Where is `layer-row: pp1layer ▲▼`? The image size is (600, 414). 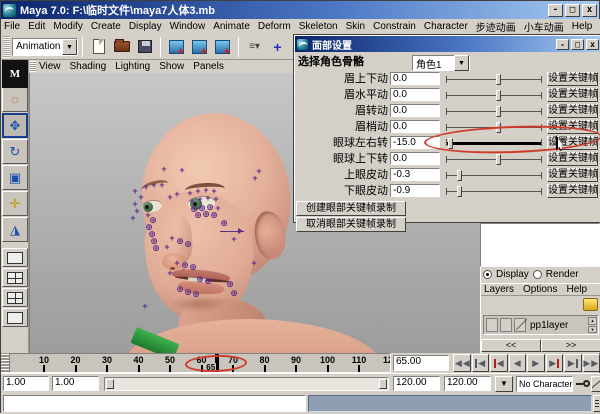
layer-row: pp1layer ▲▼ is located at coordinates (541, 325).